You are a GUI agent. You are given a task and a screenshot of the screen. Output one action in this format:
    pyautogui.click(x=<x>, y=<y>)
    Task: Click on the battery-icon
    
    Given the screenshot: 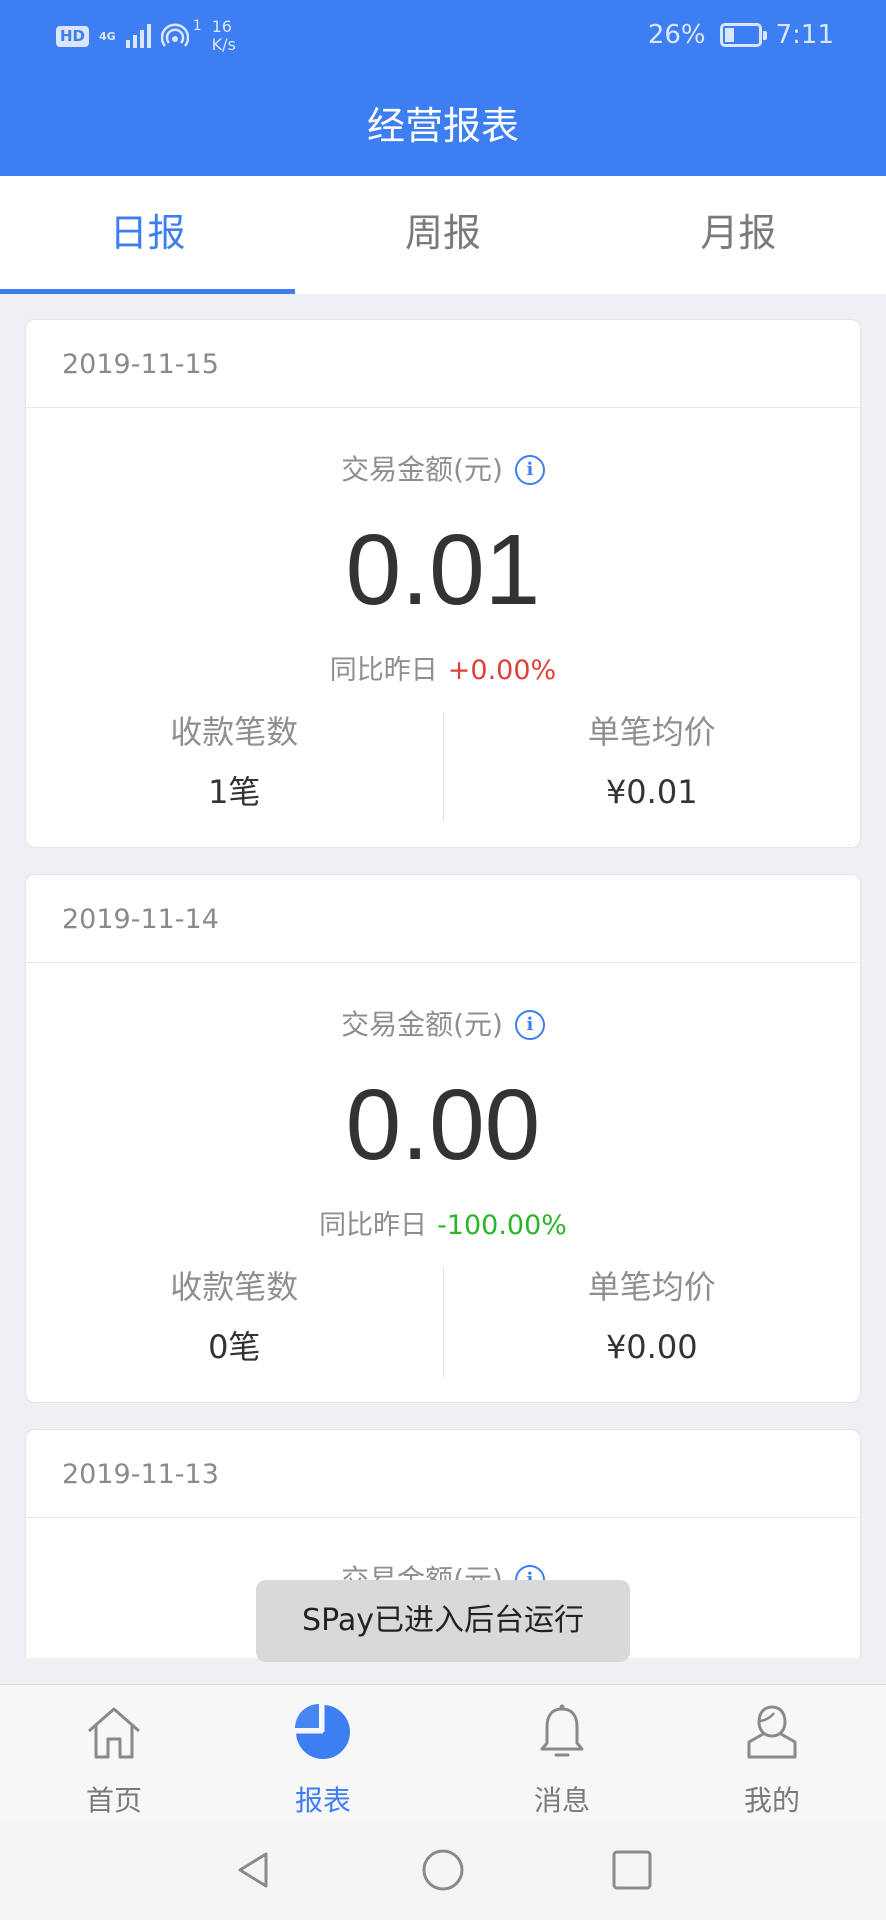 What is the action you would take?
    pyautogui.click(x=743, y=35)
    